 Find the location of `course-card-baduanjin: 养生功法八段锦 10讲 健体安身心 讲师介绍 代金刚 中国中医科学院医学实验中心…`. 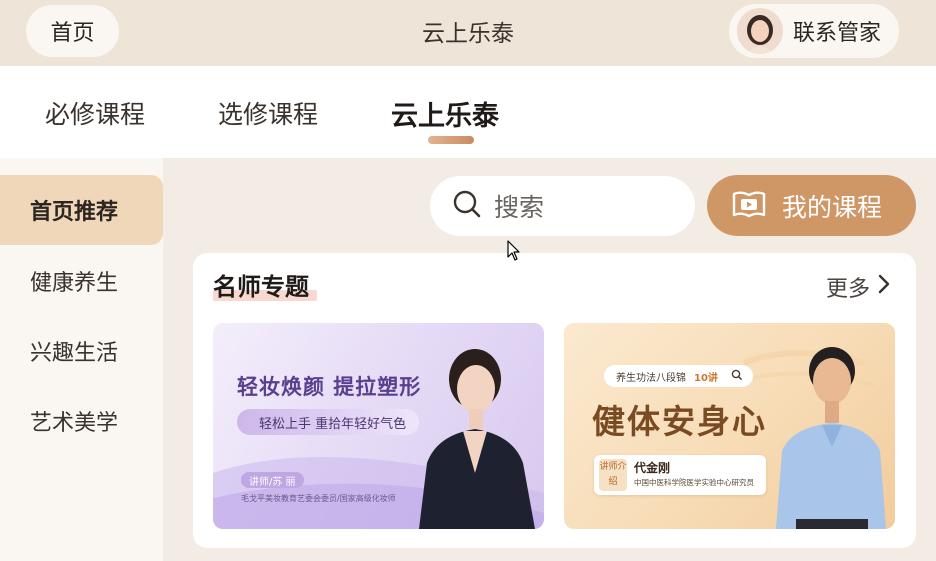

course-card-baduanjin: 养生功法八段锦 10讲 健体安身心 讲师介绍 代金刚 中国中医科学院医学实验中心… is located at coordinates (729, 426).